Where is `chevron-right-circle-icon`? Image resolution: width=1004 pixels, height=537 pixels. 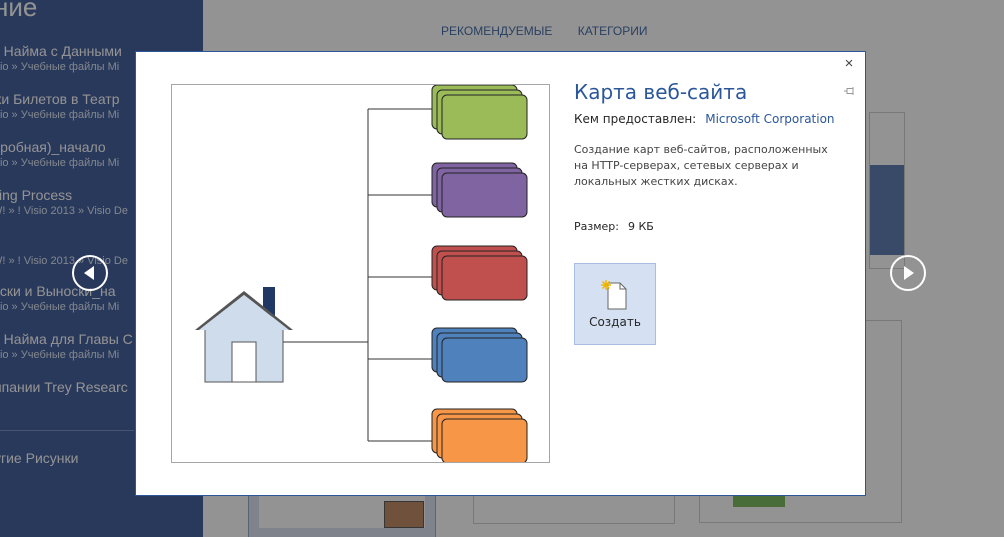 chevron-right-circle-icon is located at coordinates (909, 273).